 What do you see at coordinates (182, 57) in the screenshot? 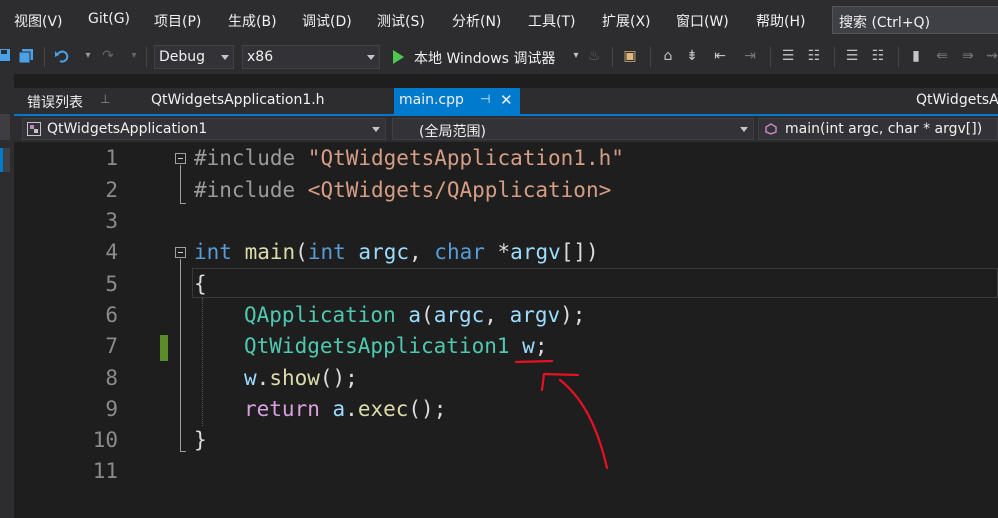
I see `configuration-value: Debug` at bounding box center [182, 57].